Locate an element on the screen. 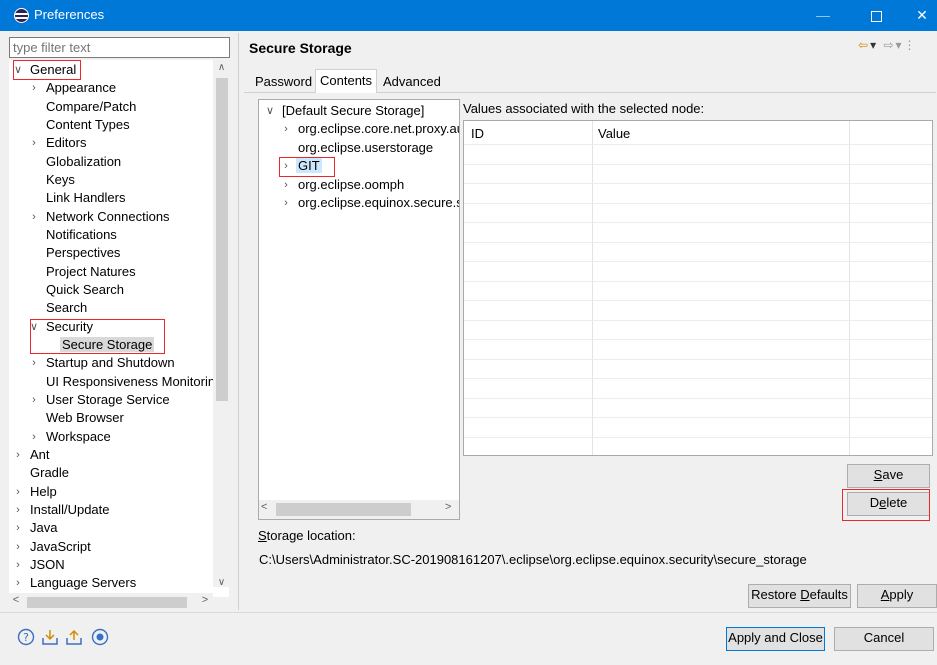 This screenshot has width=937, height=665. pane-divider is located at coordinates (238, 321).